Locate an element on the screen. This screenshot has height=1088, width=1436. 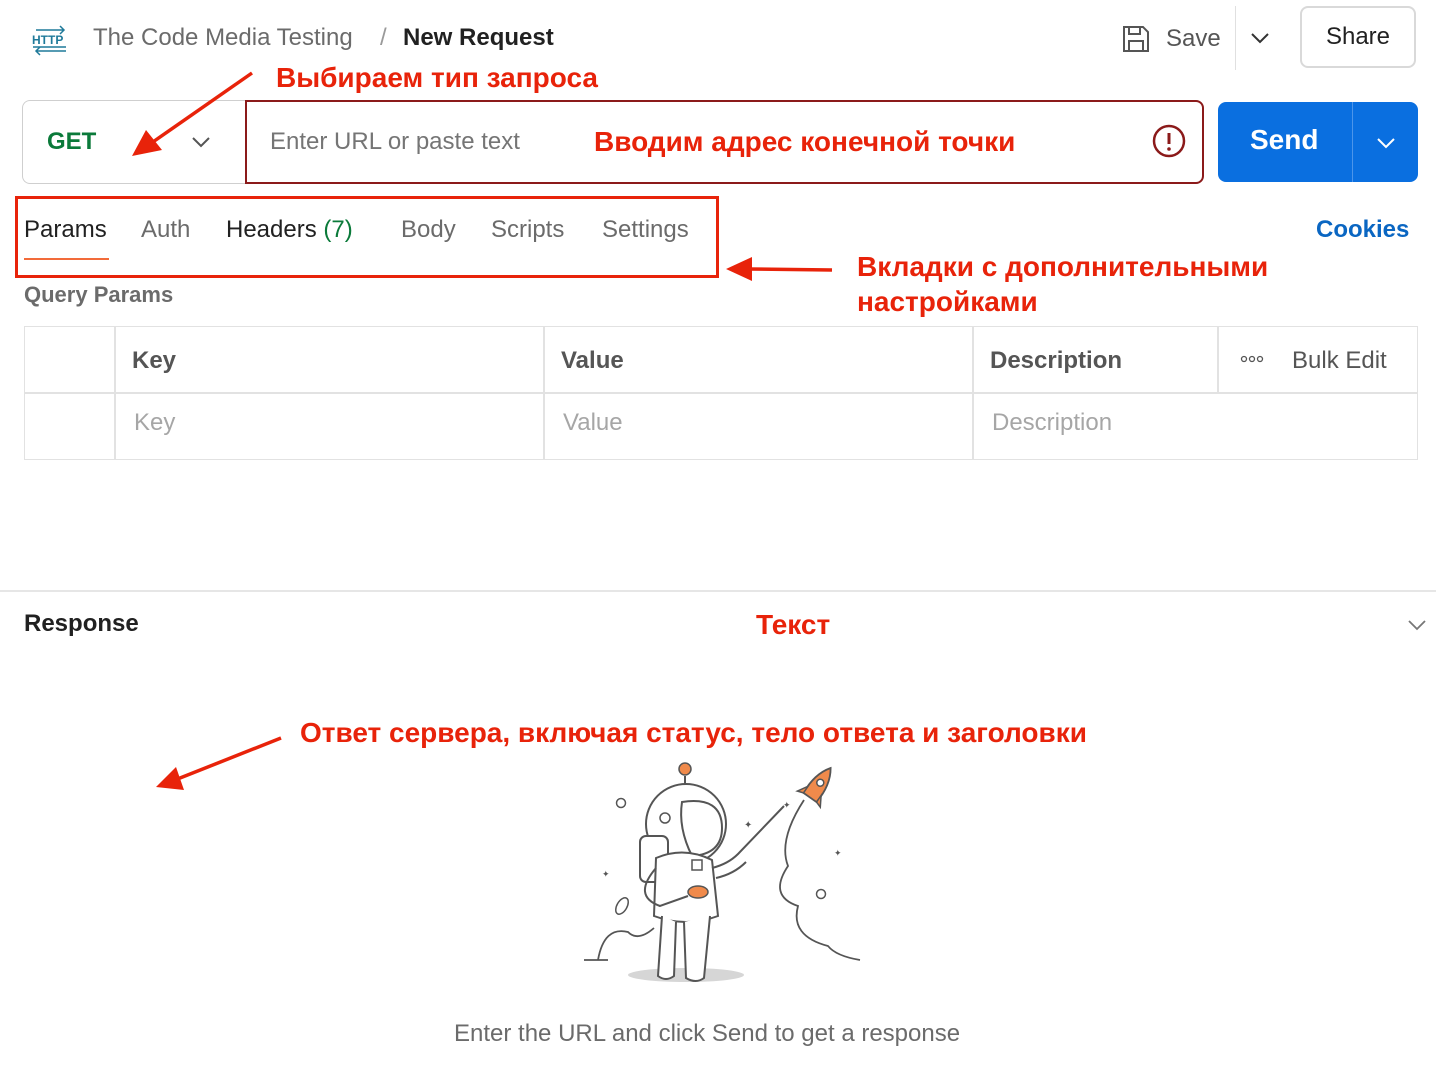
error-icon is located at coordinates (1169, 141).